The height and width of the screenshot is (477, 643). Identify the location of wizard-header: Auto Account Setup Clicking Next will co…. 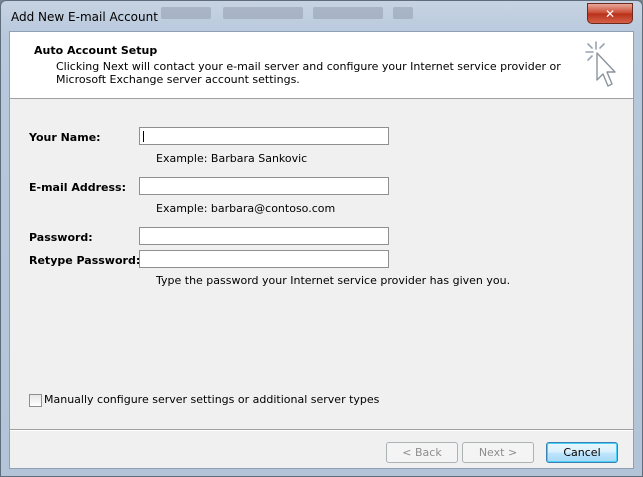
(321, 65).